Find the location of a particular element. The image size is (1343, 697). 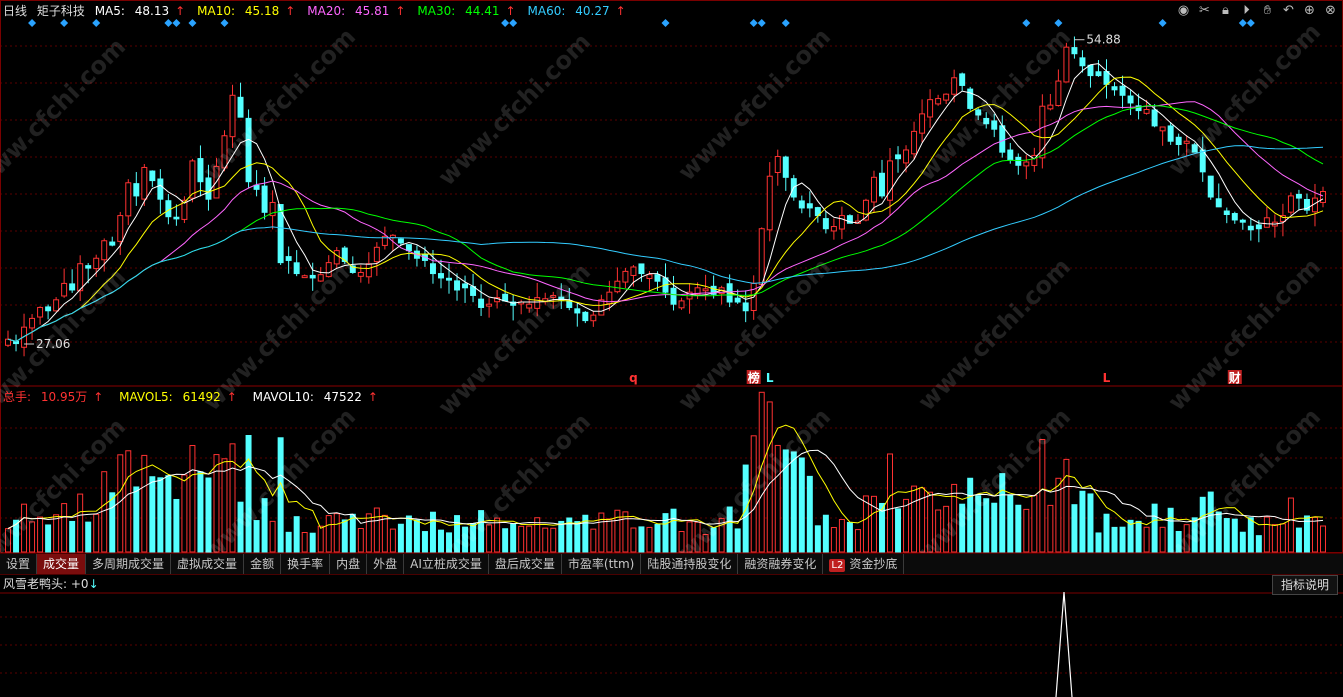

tab-7: 外盘 is located at coordinates (386, 564).